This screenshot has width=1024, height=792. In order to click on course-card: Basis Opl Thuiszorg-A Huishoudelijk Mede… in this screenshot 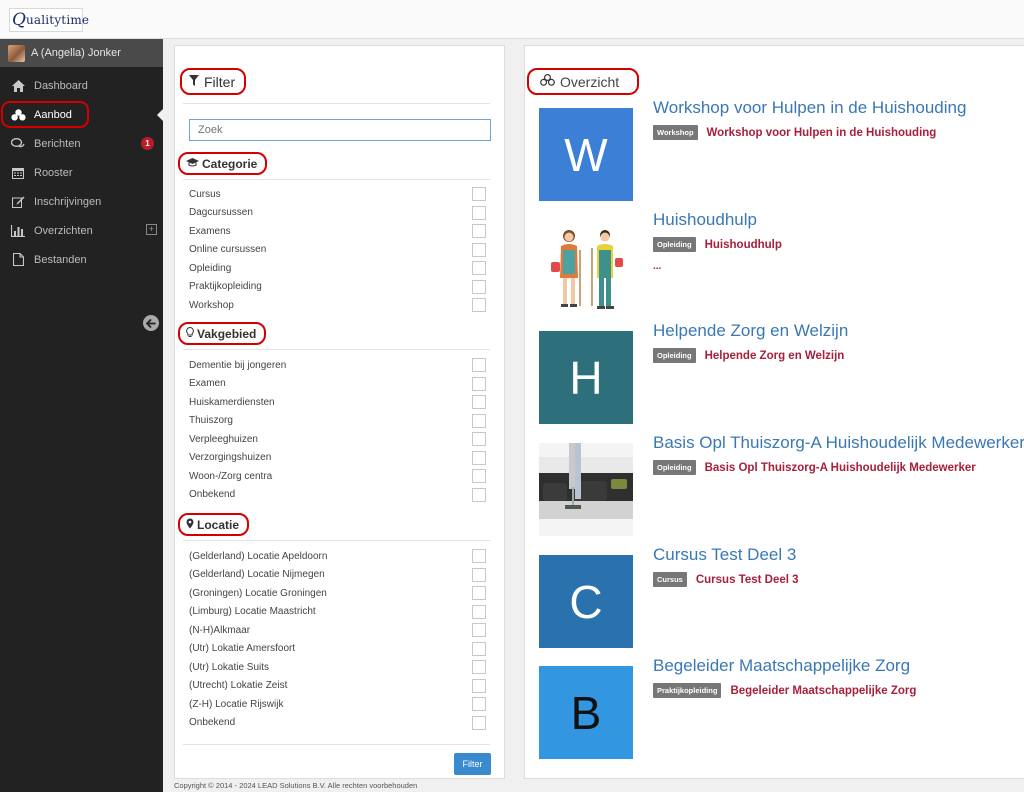, I will do `click(781, 485)`.